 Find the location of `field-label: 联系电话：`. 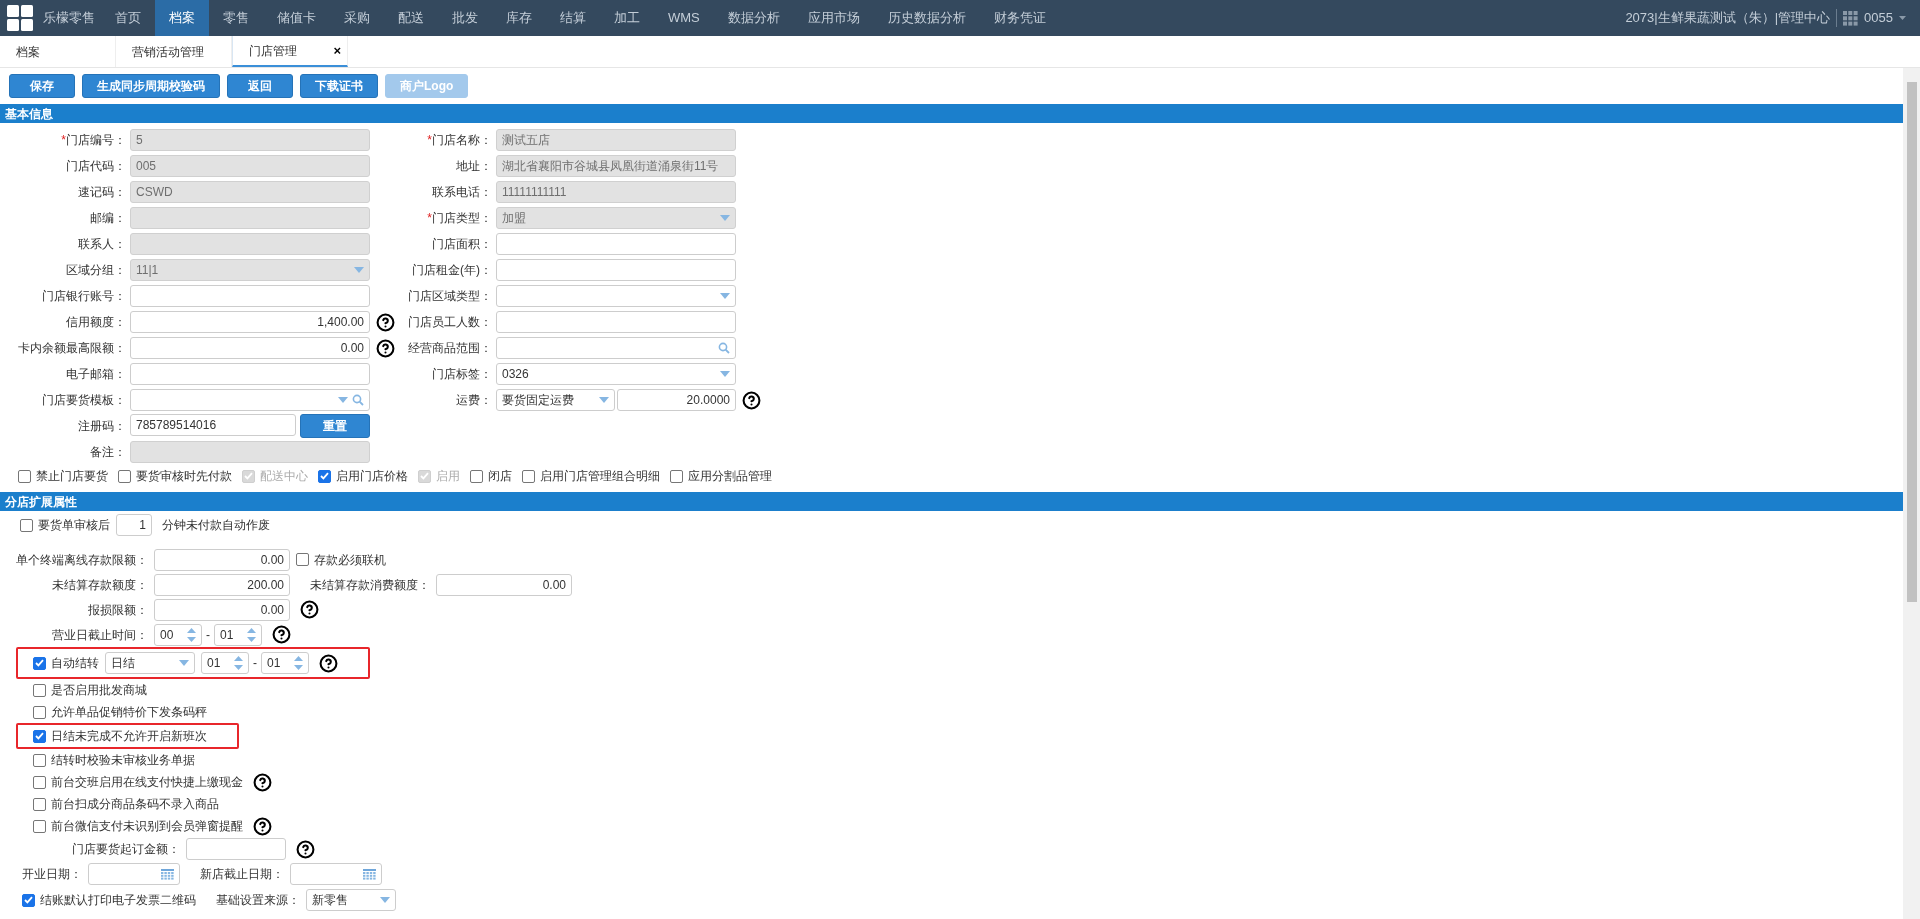

field-label: 联系电话： is located at coordinates (462, 192).